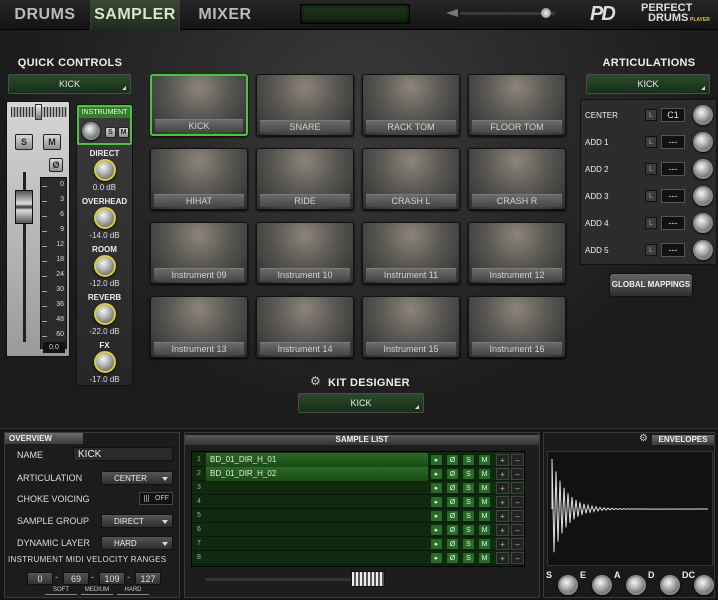  Describe the element at coordinates (545, 13) in the screenshot. I see `volume-slider-handle` at that location.